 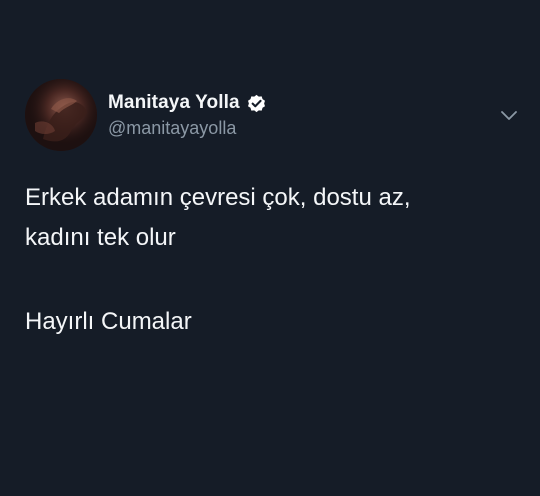 I want to click on author-name-row: Manitaya Yolla, so click(x=187, y=103).